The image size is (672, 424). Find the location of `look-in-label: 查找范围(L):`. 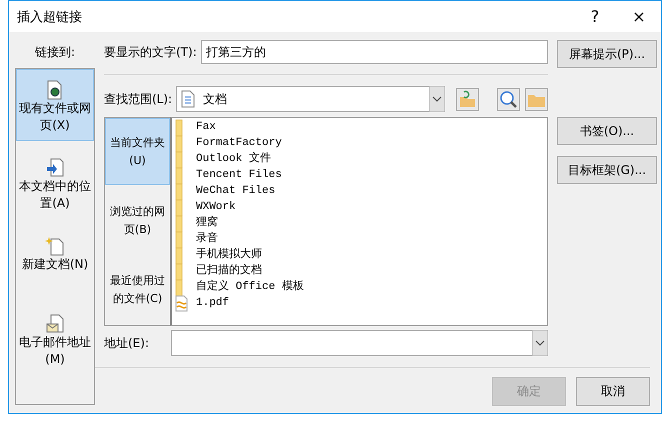

look-in-label: 查找范围(L): is located at coordinates (138, 99).